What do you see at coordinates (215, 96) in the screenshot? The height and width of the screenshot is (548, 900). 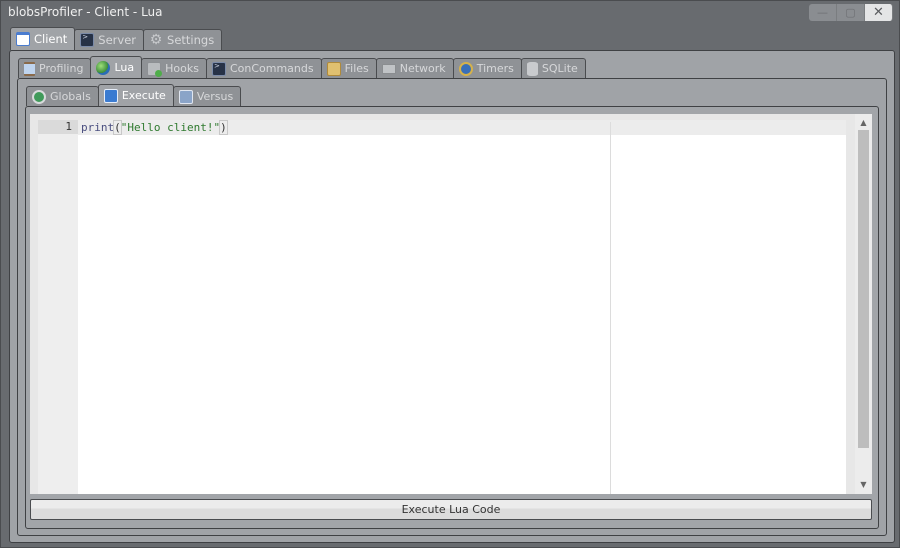 I see `tab-label: Versus` at bounding box center [215, 96].